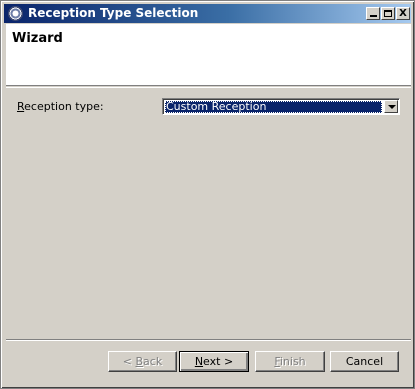 This screenshot has height=389, width=415. Describe the element at coordinates (207, 13) in the screenshot. I see `title-bar: Reception Type Selection X` at that location.